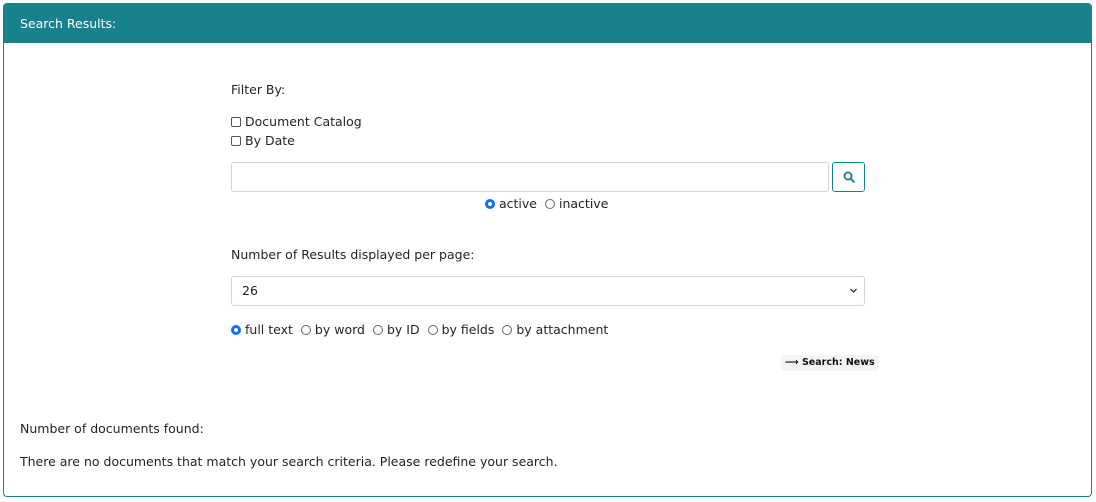 The image size is (1096, 502). I want to click on filter-document-catalog: Document Catalog, so click(296, 121).